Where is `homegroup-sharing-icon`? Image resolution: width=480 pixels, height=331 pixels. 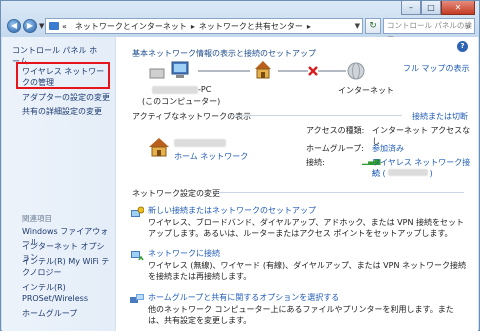
homegroup-sharing-icon is located at coordinates (137, 298).